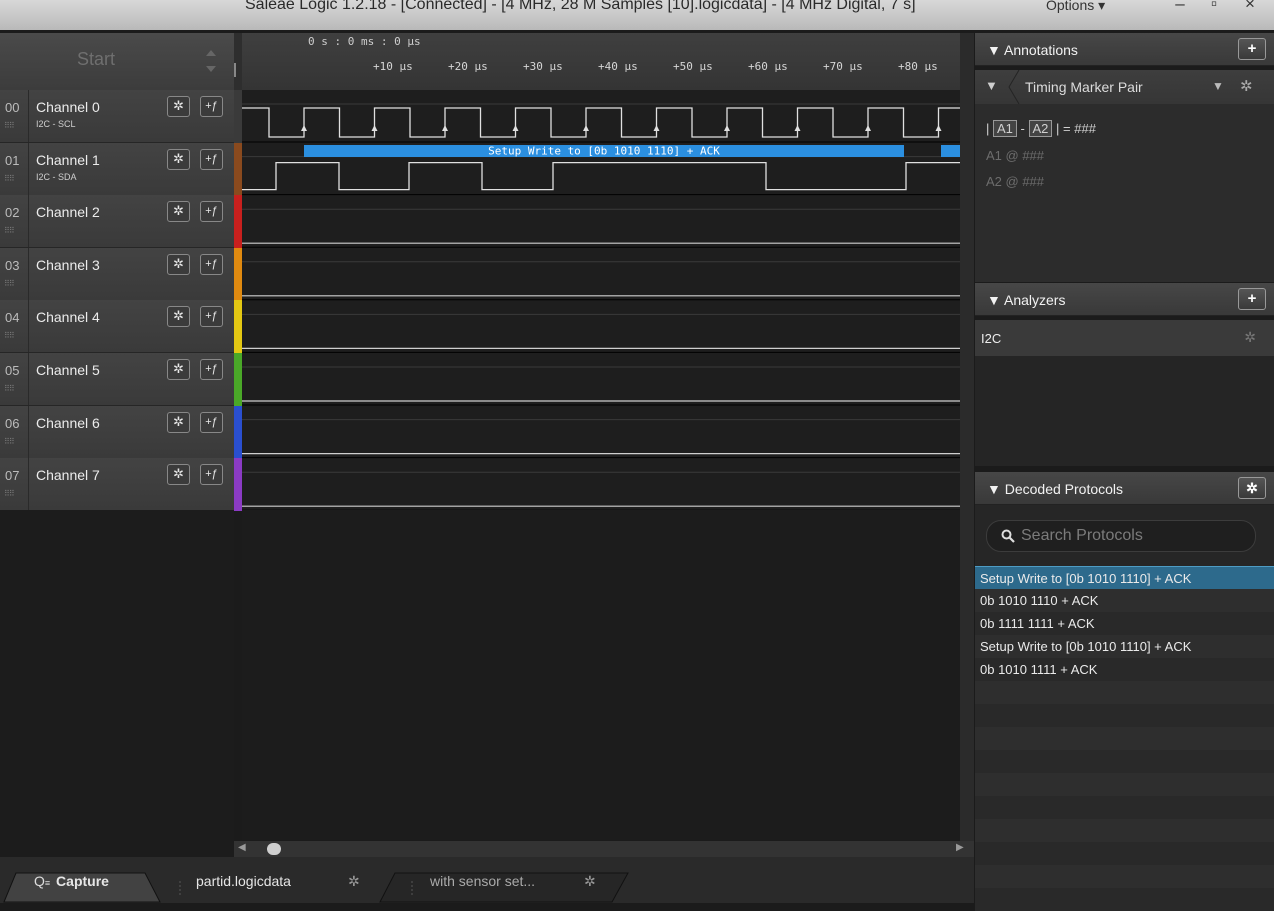 This screenshot has width=1274, height=911. What do you see at coordinates (1124, 669) in the screenshot?
I see `decoded-protocol-row: 0b 1010 1111 + ACK` at bounding box center [1124, 669].